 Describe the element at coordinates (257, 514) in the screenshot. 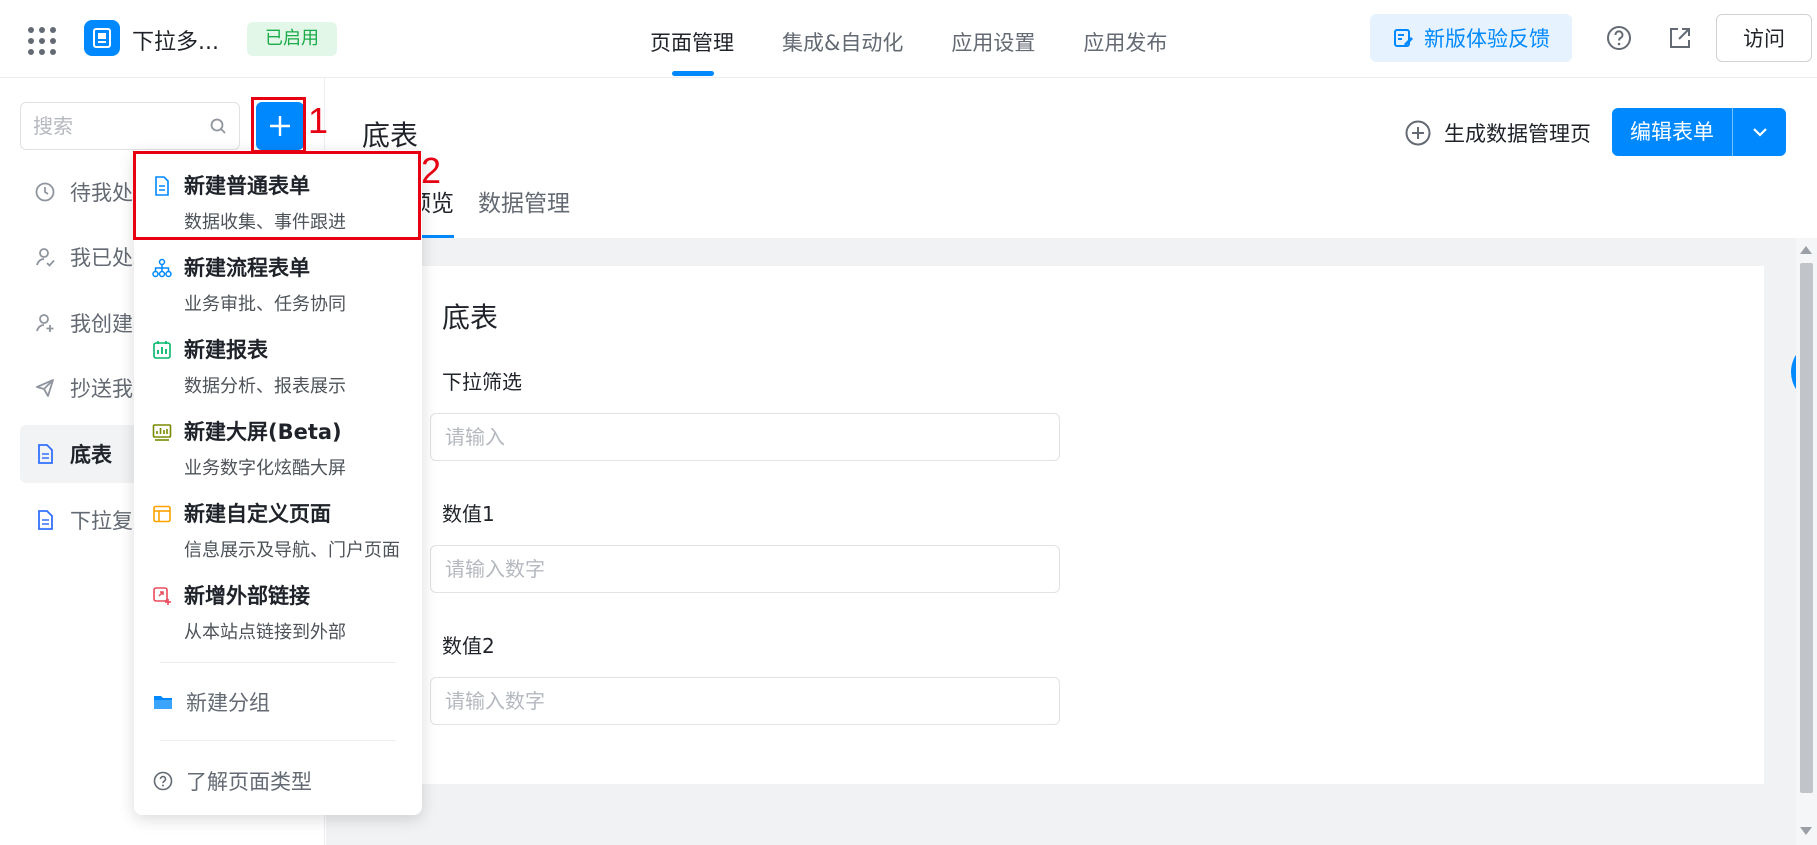

I see `menu-item-title: 新建自定义页面` at that location.